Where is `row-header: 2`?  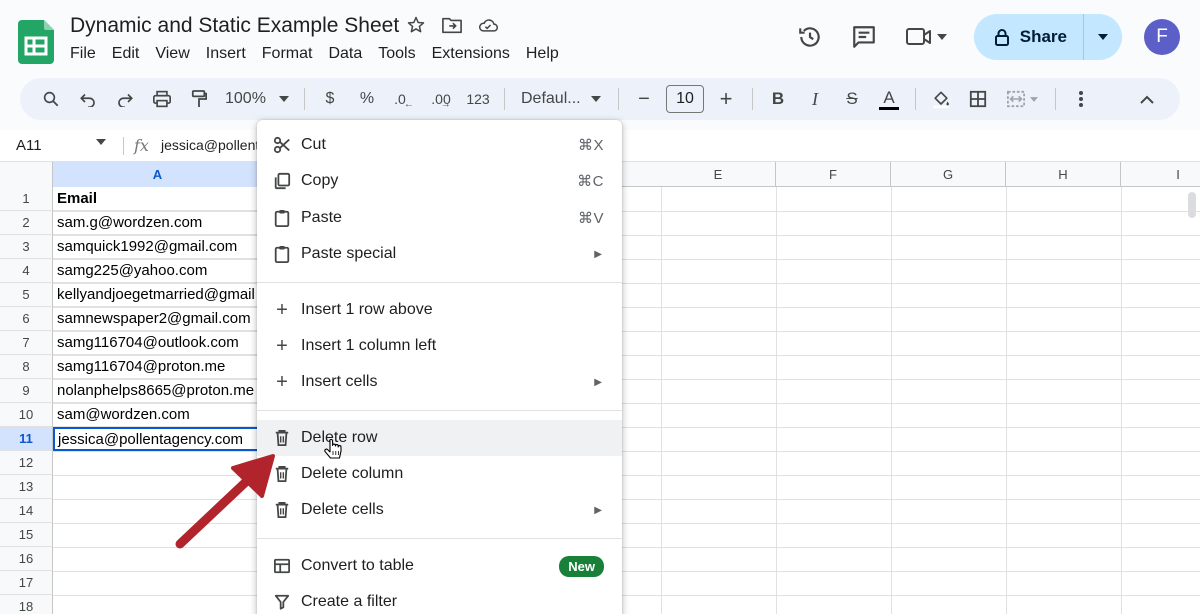 row-header: 2 is located at coordinates (26, 223).